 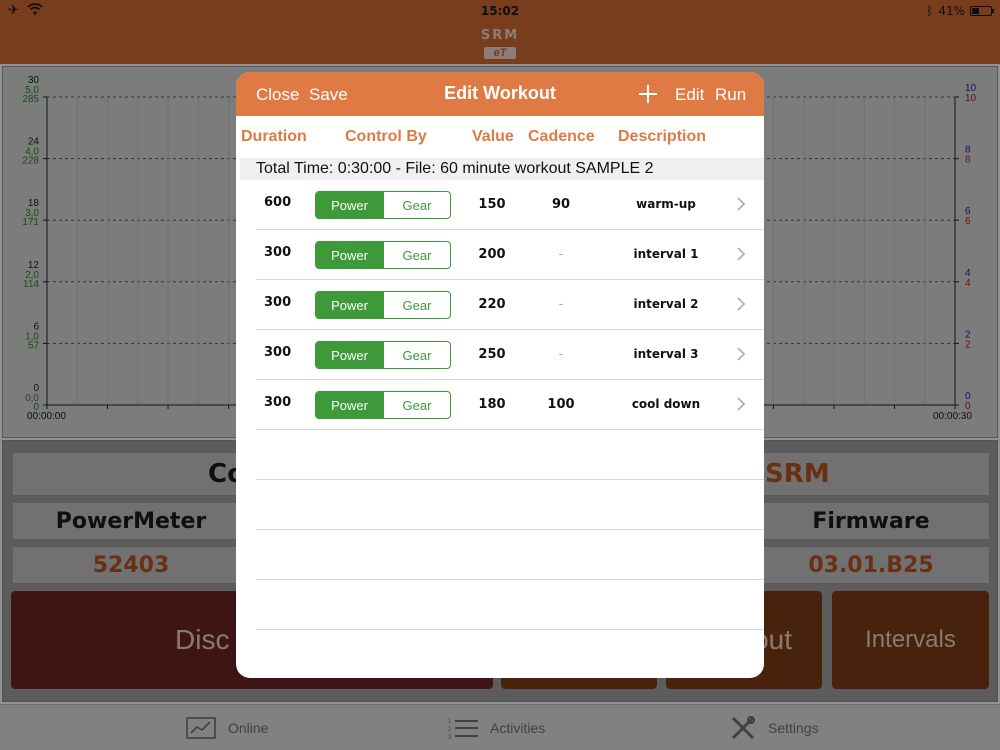 What do you see at coordinates (666, 204) in the screenshot?
I see `row-description: warm-up` at bounding box center [666, 204].